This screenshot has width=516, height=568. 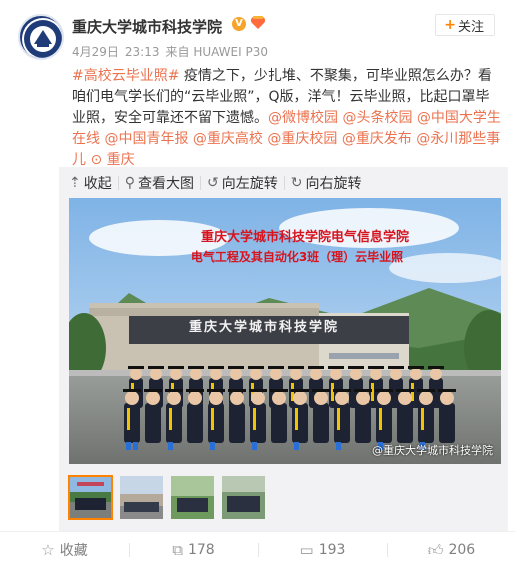 I want to click on collapse-button: ⇡ 收起, so click(x=93, y=183).